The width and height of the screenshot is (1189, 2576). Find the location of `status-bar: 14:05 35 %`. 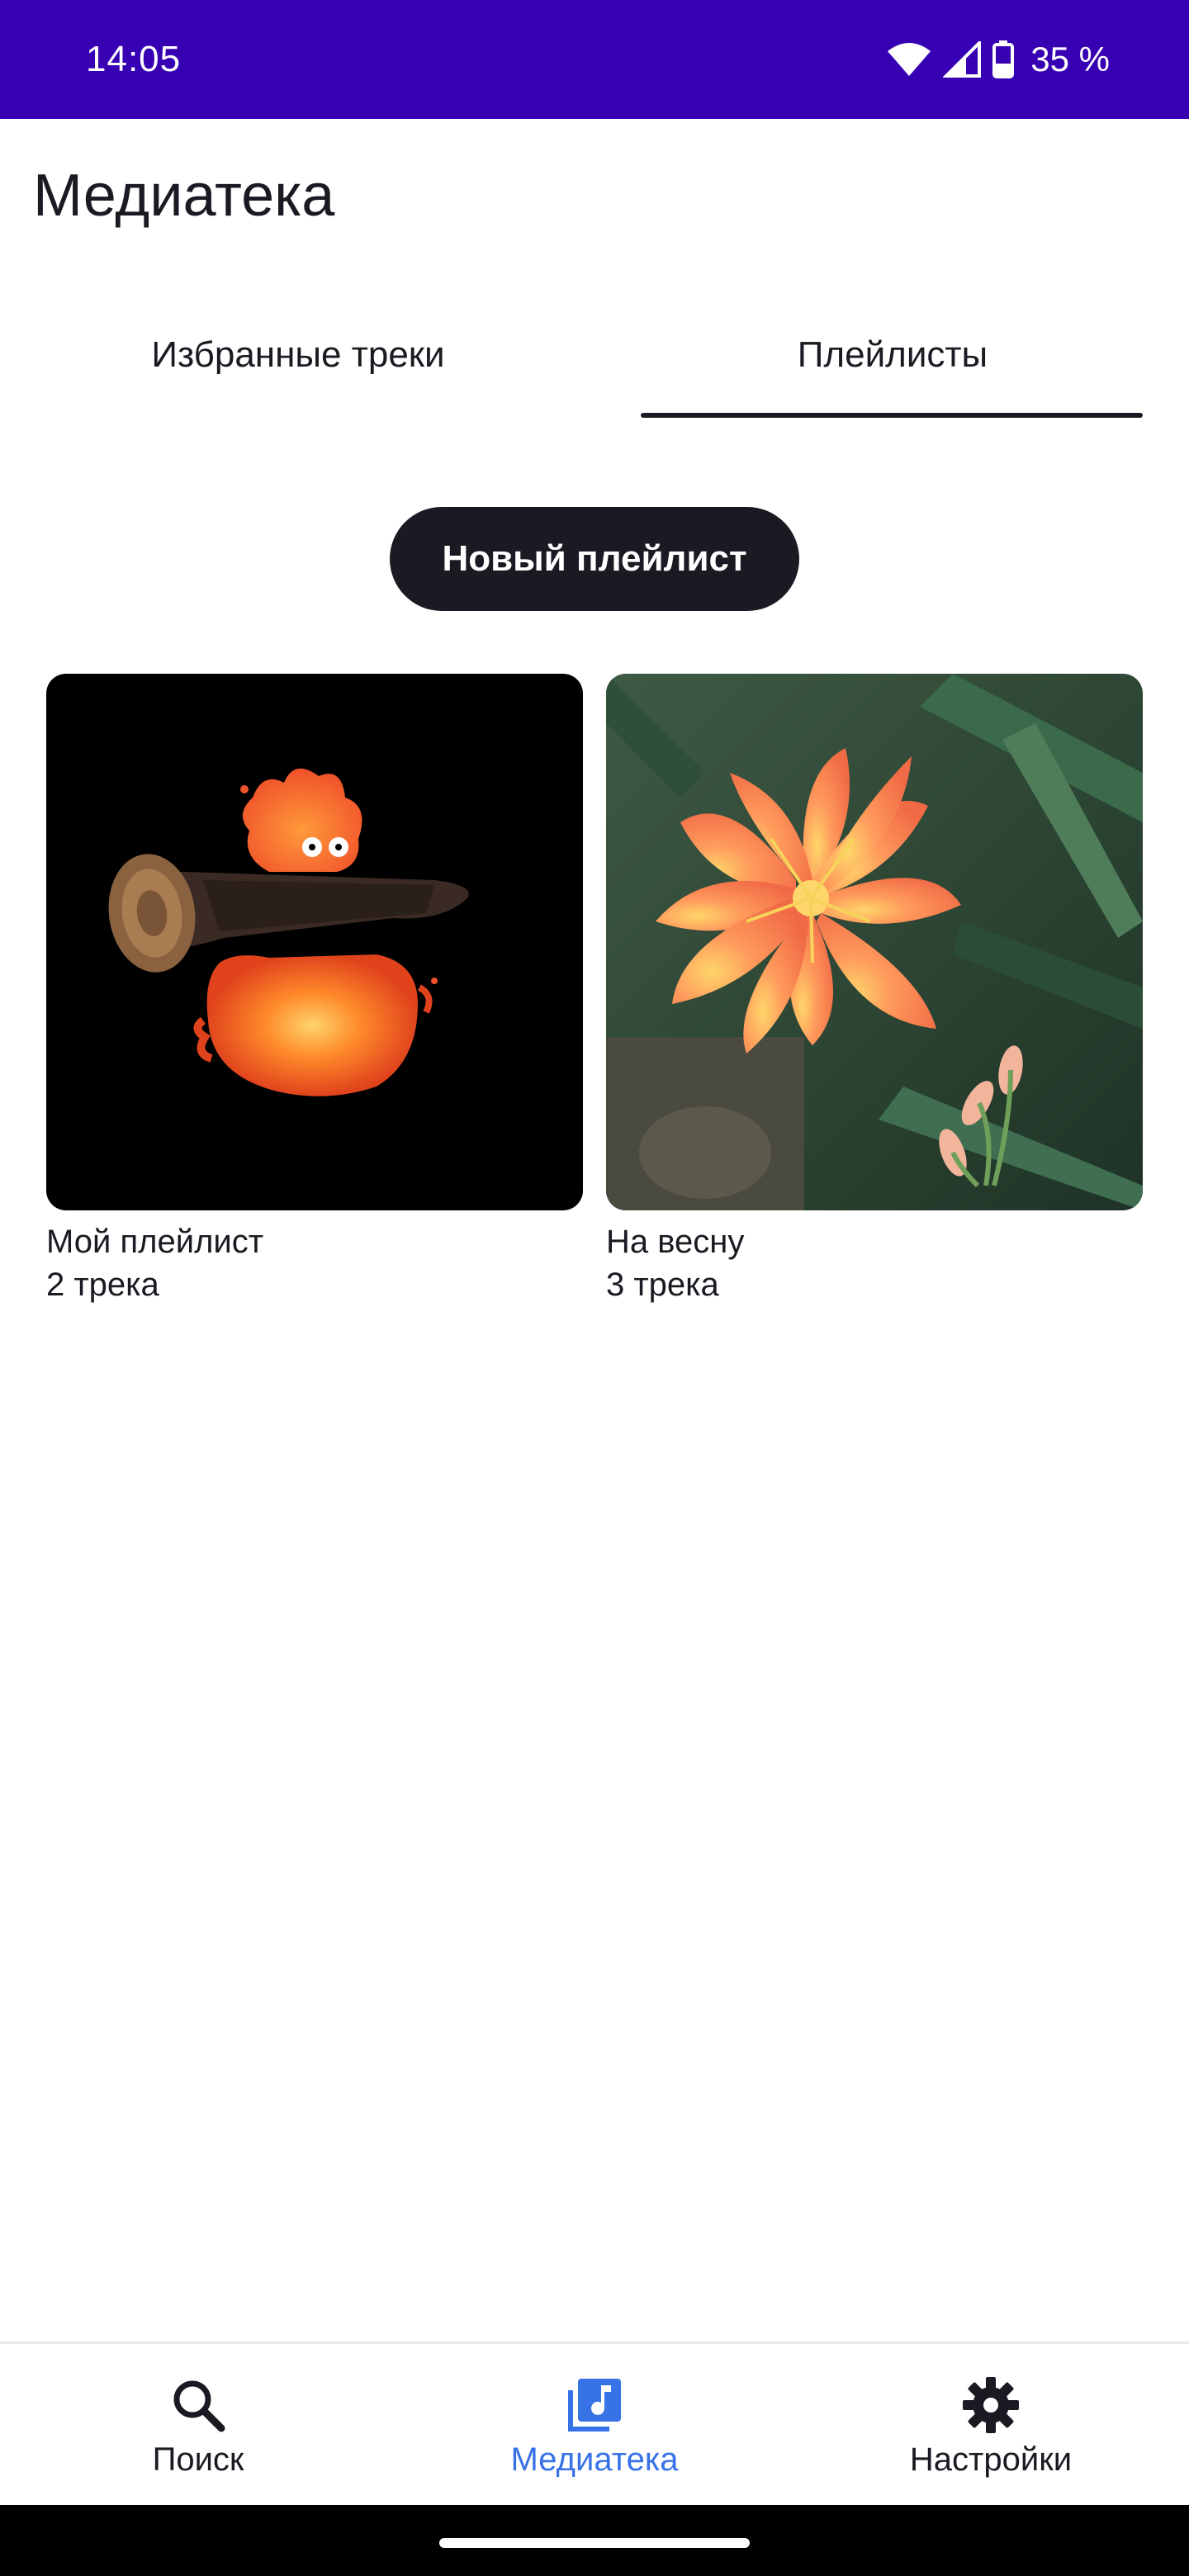

status-bar: 14:05 35 % is located at coordinates (594, 59).